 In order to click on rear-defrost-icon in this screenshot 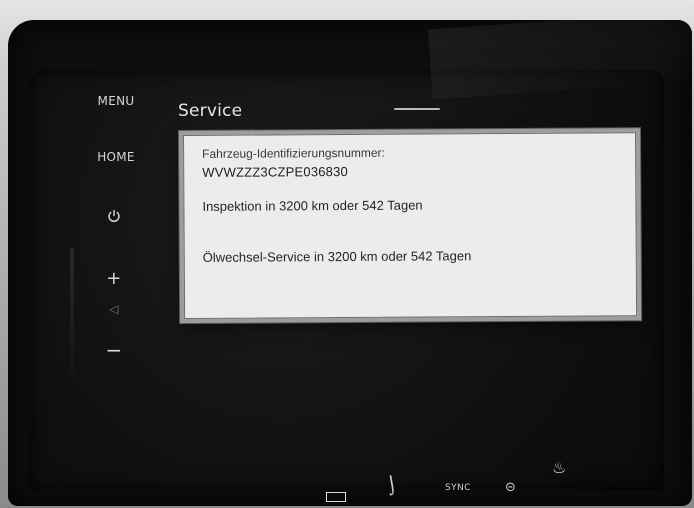, I will do `click(336, 497)`.